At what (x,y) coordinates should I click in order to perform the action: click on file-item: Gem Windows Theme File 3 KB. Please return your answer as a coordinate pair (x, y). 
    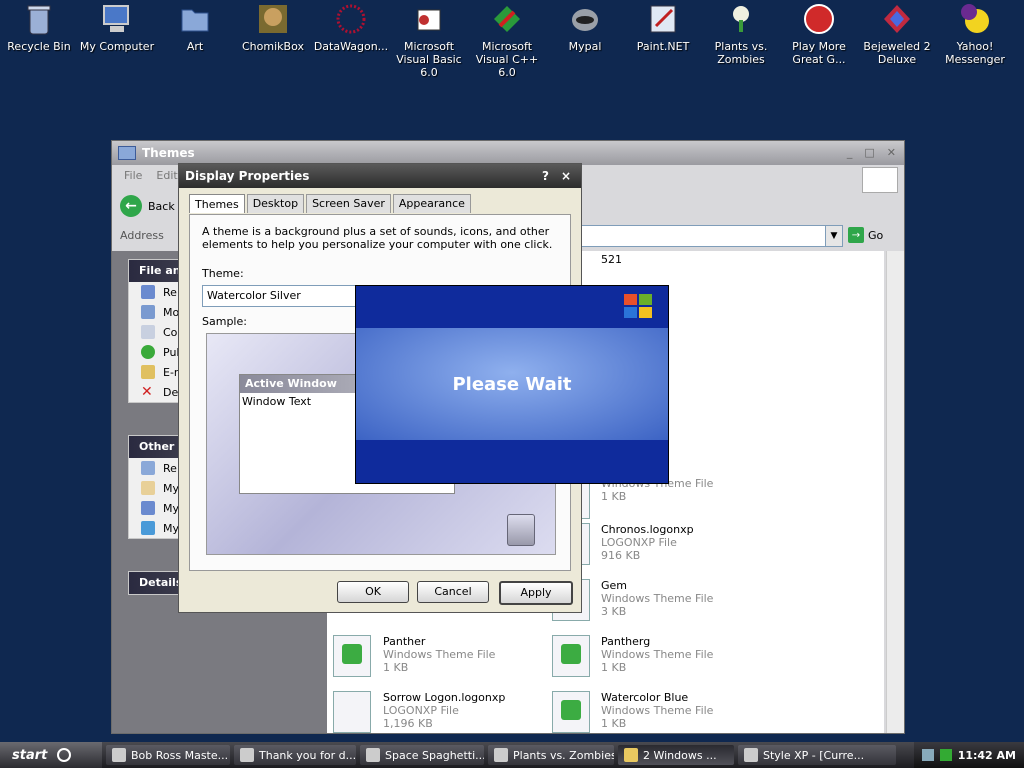
    Looking at the image, I should click on (657, 601).